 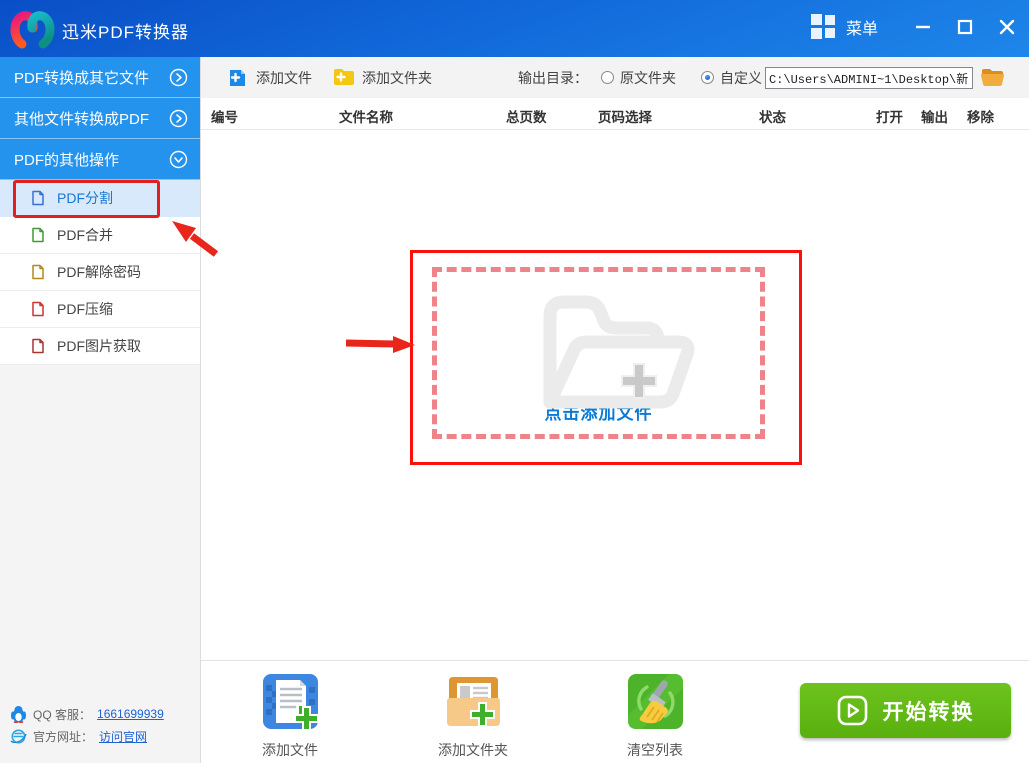 What do you see at coordinates (290, 702) in the screenshot?
I see `add-file-large-icon` at bounding box center [290, 702].